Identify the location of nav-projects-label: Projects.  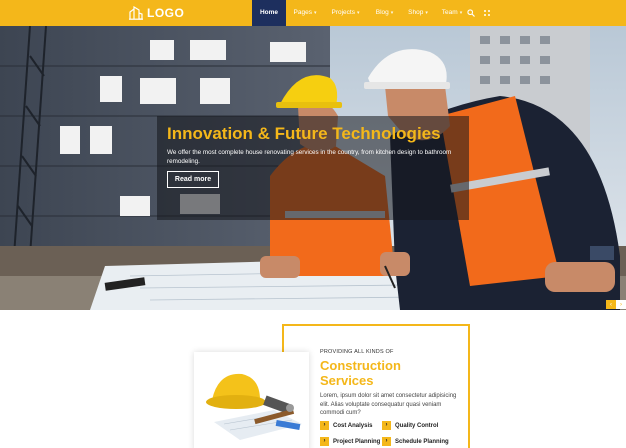
(343, 12).